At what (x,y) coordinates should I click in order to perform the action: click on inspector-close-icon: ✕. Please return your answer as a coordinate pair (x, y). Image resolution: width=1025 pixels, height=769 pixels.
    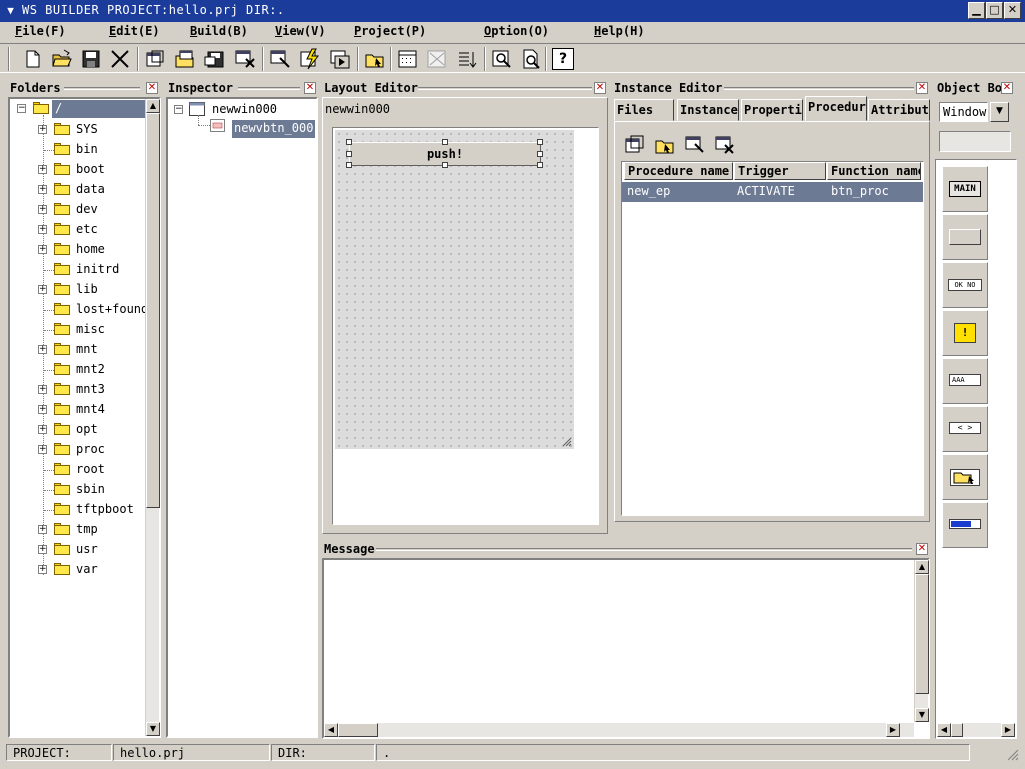
    Looking at the image, I should click on (310, 88).